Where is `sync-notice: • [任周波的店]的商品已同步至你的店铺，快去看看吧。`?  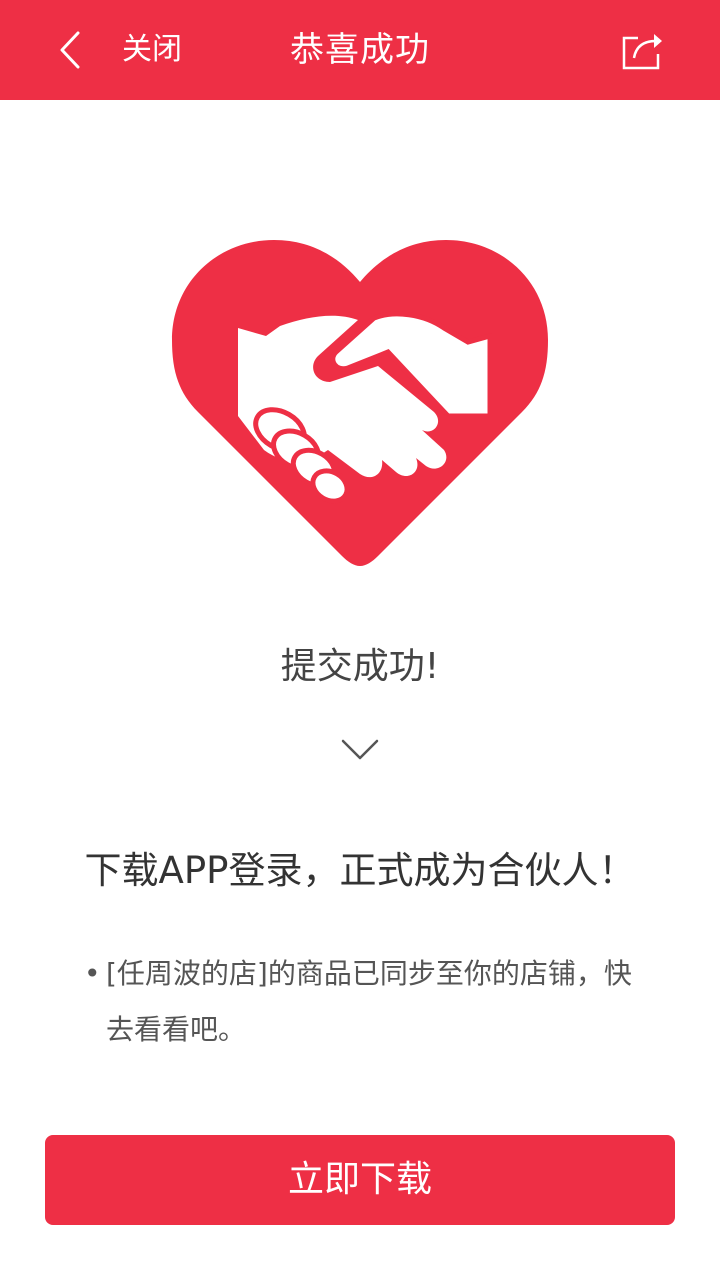
sync-notice: • [任周波的店]的商品已同步至你的店铺，快去看看吧。 is located at coordinates (364, 1002).